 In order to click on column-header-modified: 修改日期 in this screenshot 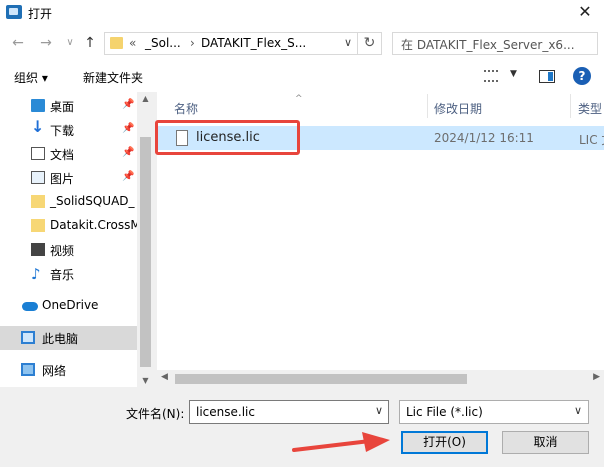, I will do `click(458, 105)`.